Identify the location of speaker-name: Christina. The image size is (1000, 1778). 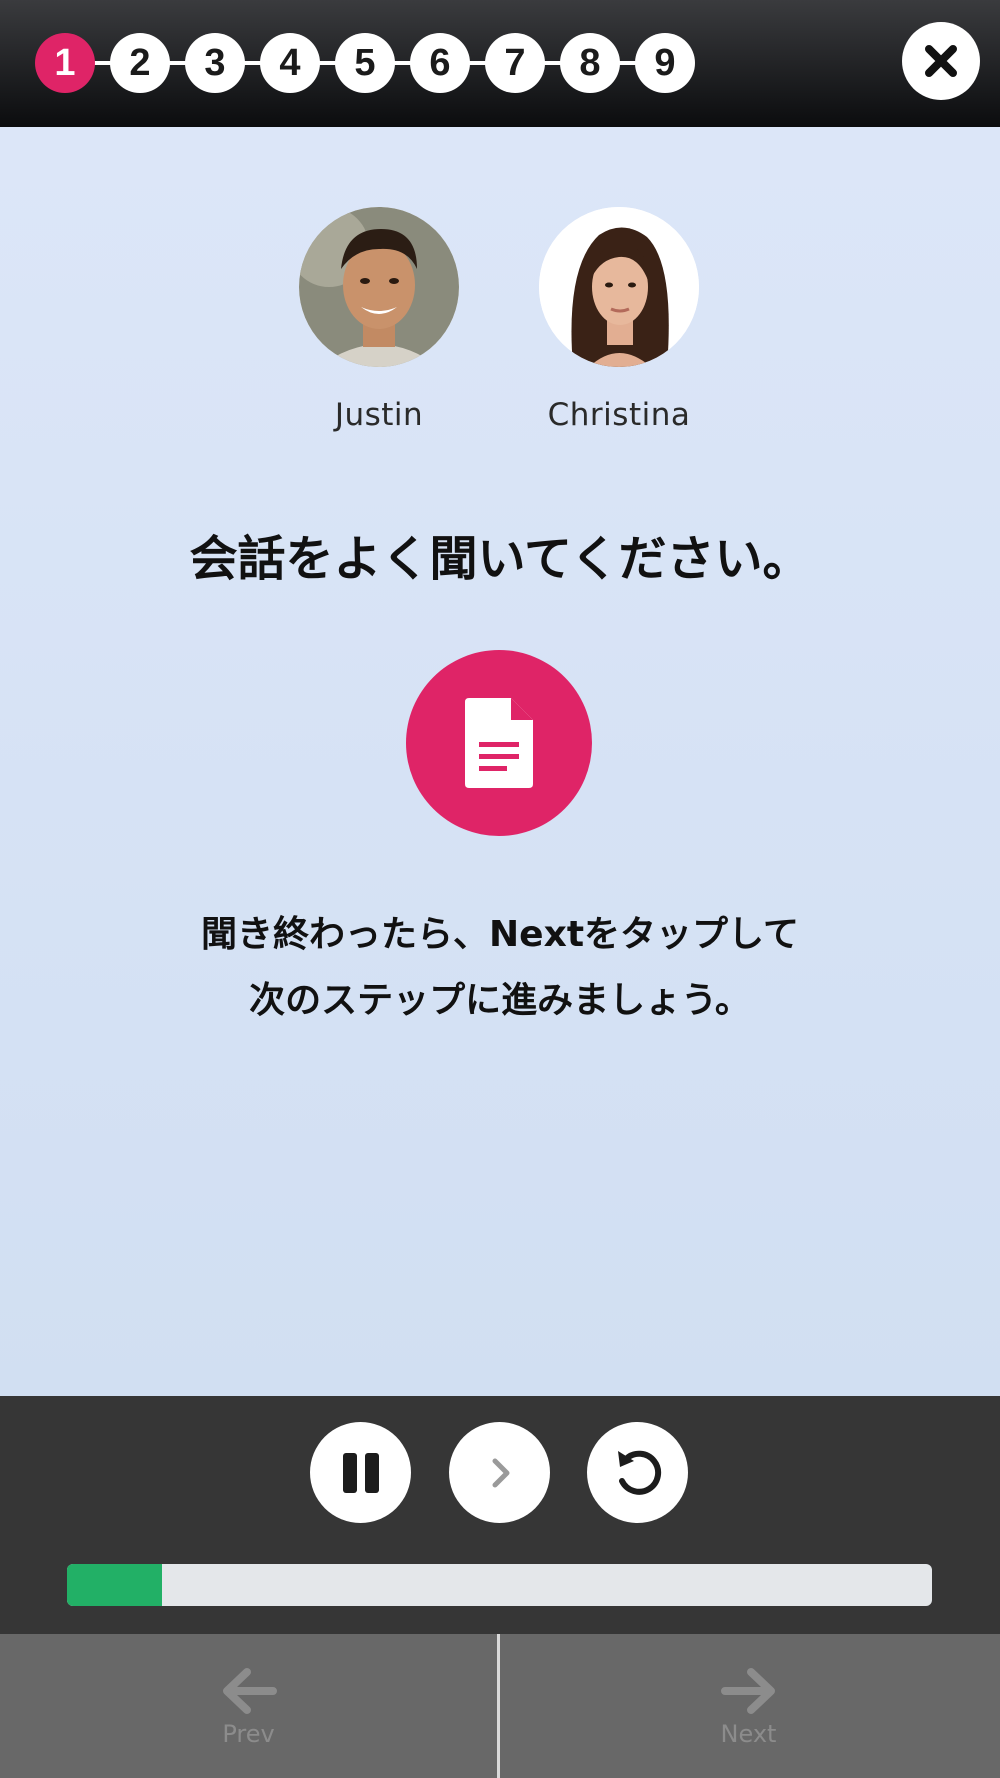
(619, 415).